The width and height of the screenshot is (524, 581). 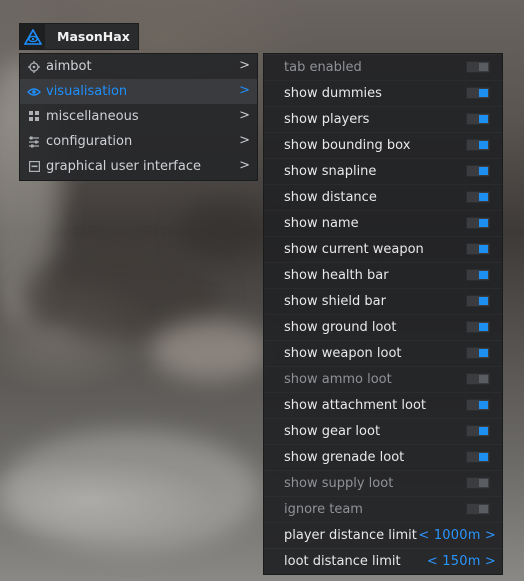 I want to click on nav-item-miscellaneous: miscellaneous >, so click(x=138, y=116).